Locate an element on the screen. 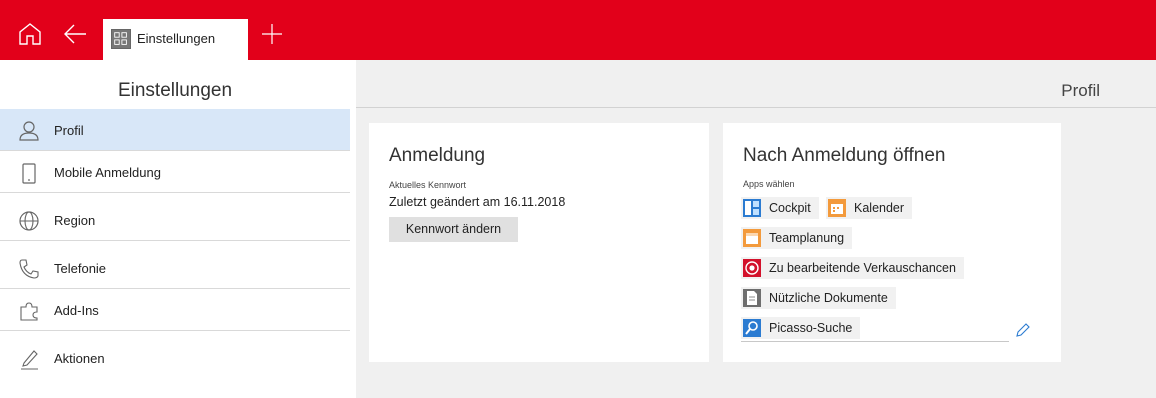 The width and height of the screenshot is (1156, 398). settings-app-icon is located at coordinates (121, 39).